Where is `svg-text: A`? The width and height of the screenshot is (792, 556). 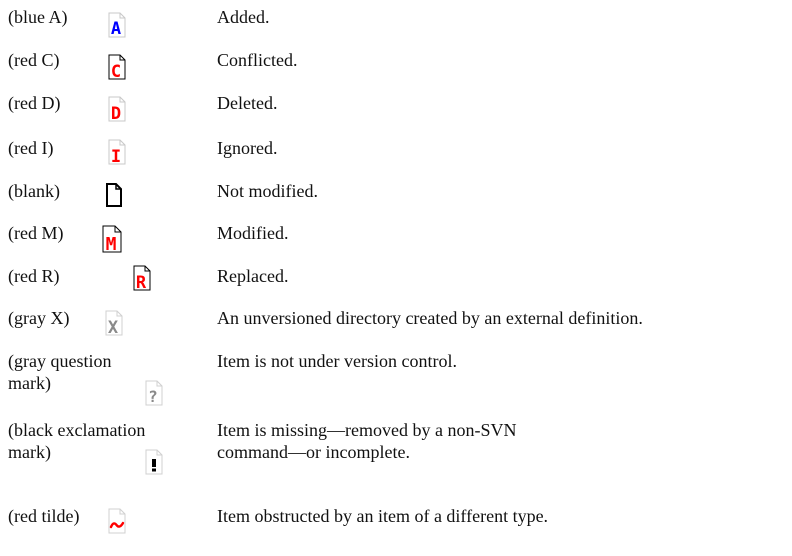
svg-text: A is located at coordinates (116, 28).